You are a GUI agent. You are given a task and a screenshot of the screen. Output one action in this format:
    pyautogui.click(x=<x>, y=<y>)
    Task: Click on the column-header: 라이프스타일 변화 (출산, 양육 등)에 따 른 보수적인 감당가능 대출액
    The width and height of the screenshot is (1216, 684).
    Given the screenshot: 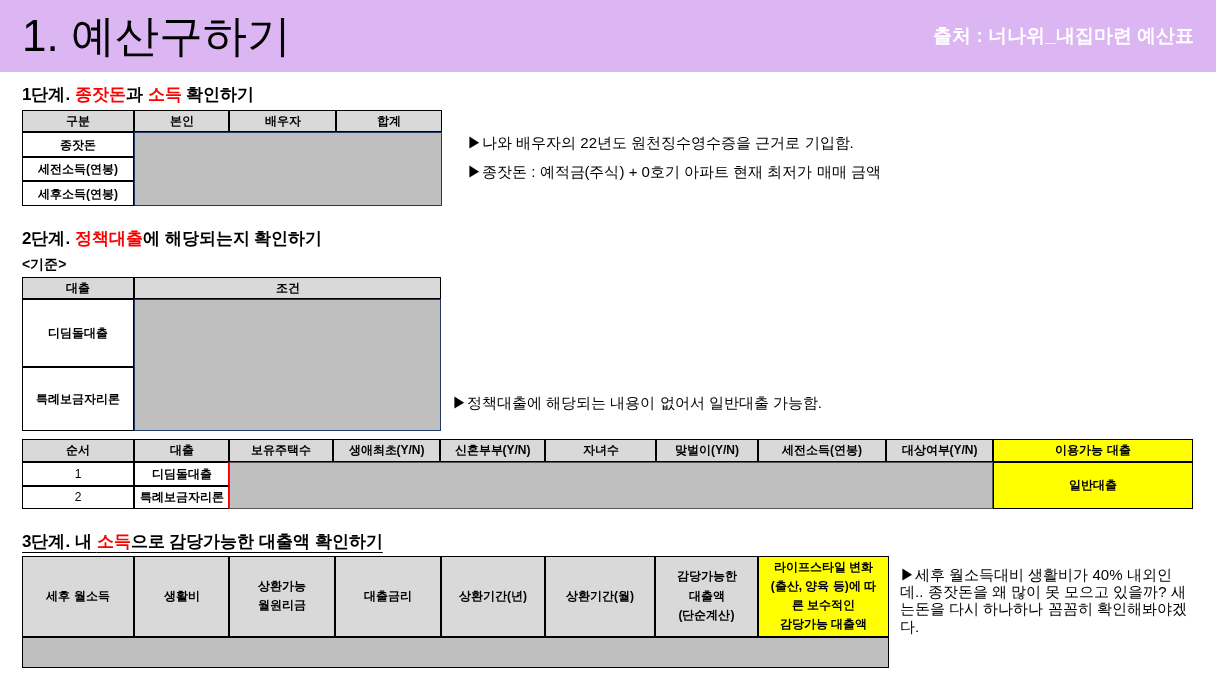 What is the action you would take?
    pyautogui.click(x=823, y=596)
    